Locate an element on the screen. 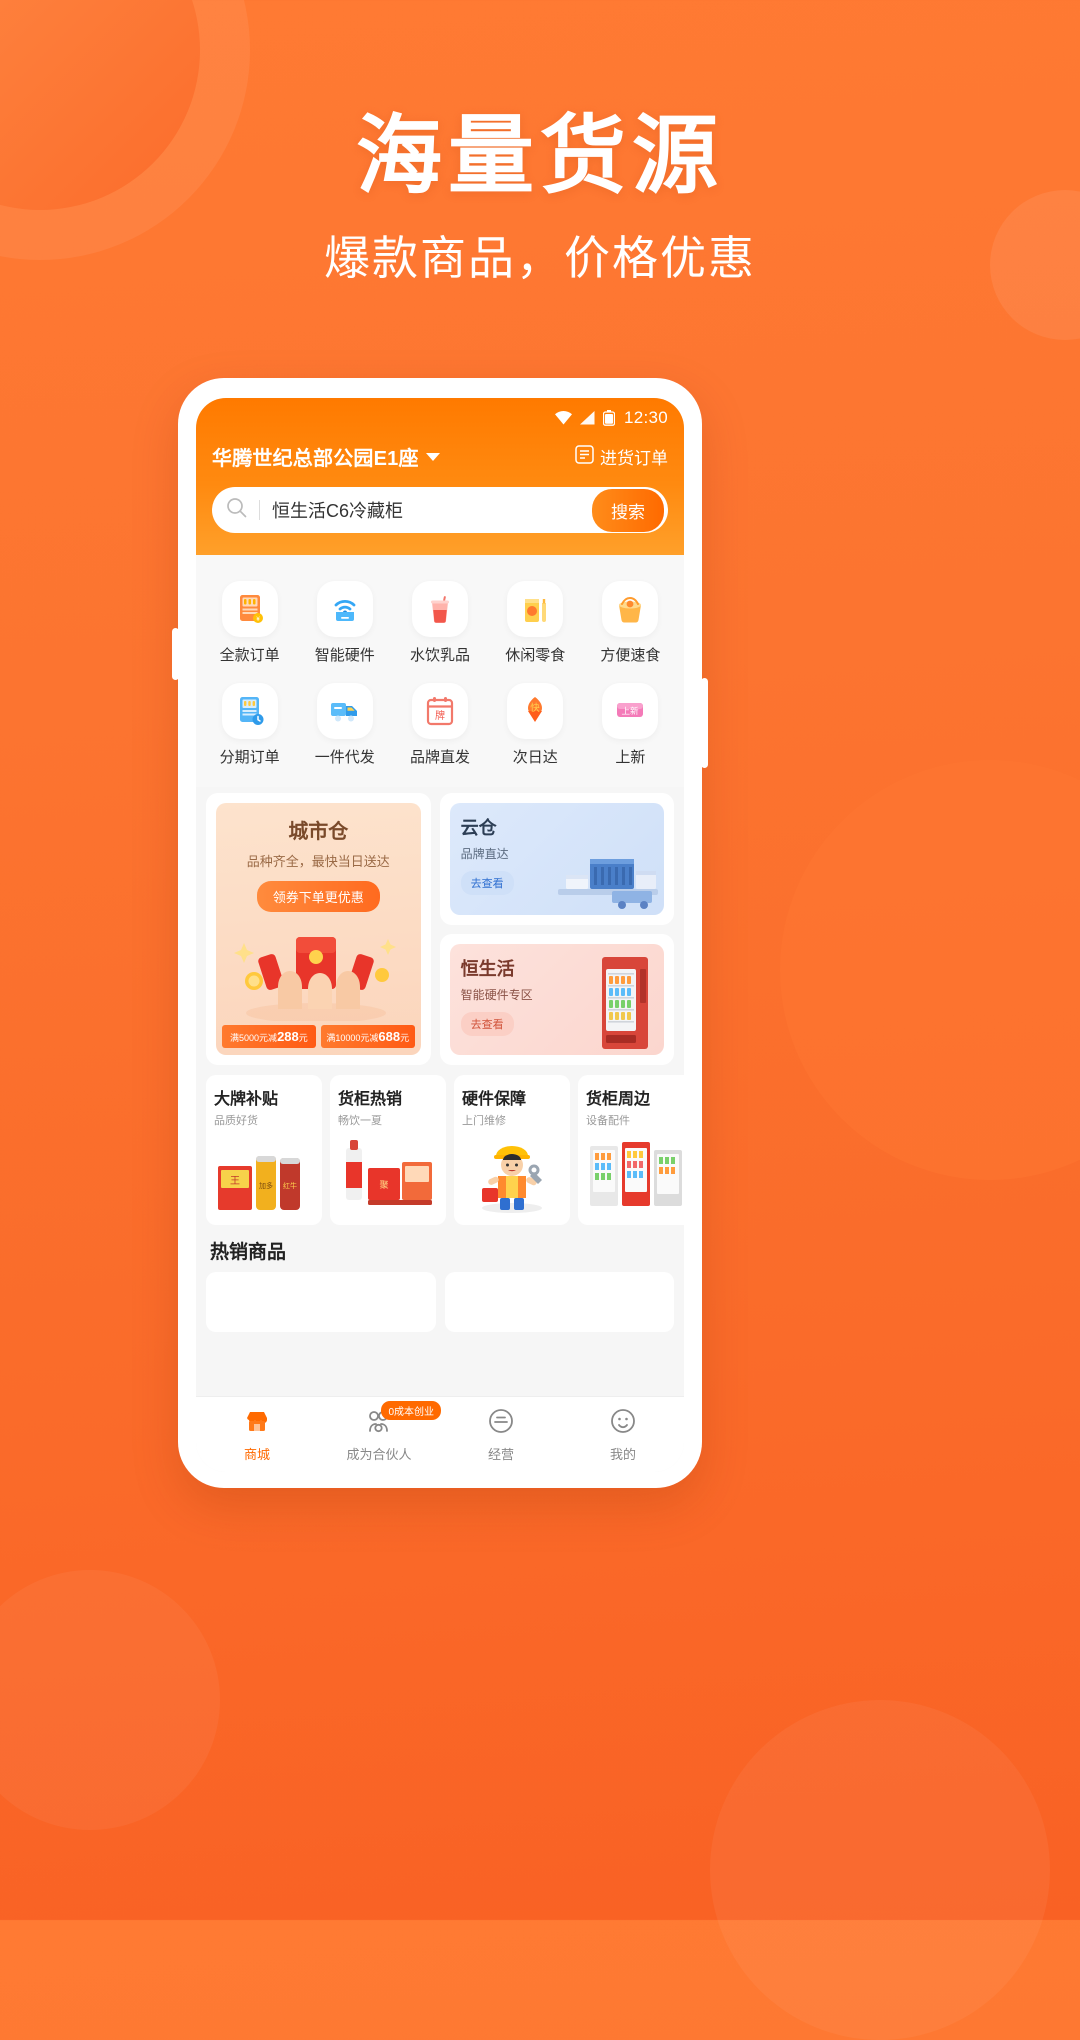 The height and width of the screenshot is (2040, 1080). coupon-1: 满10000元减688元 is located at coordinates (367, 1036).